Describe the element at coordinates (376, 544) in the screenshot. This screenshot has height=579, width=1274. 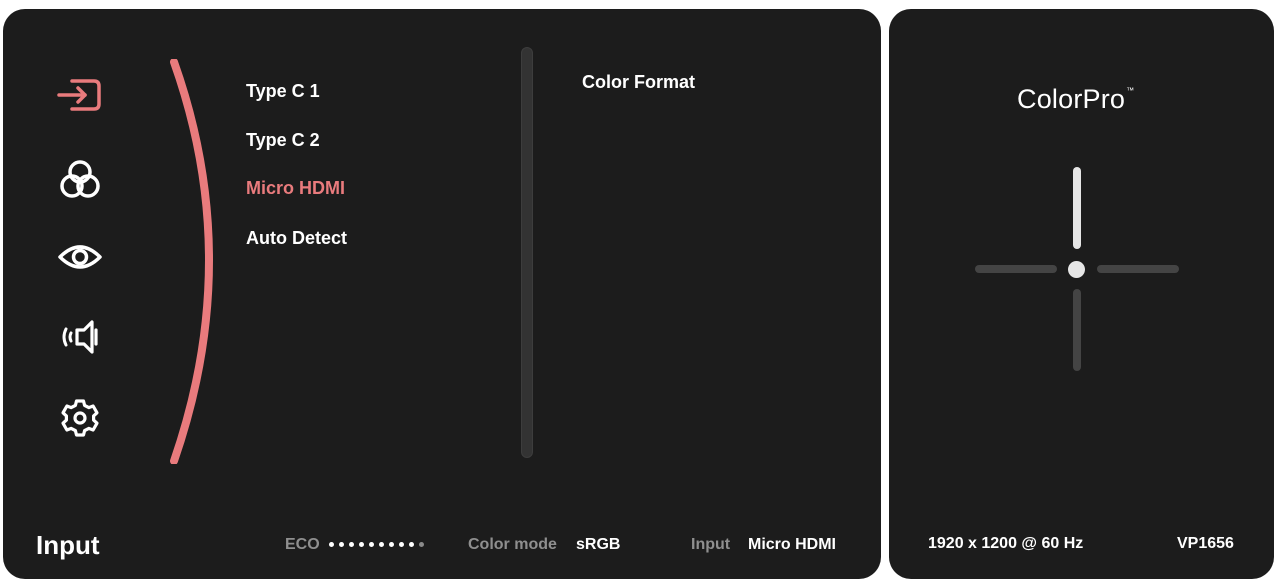
I see `eco-level-indicator` at that location.